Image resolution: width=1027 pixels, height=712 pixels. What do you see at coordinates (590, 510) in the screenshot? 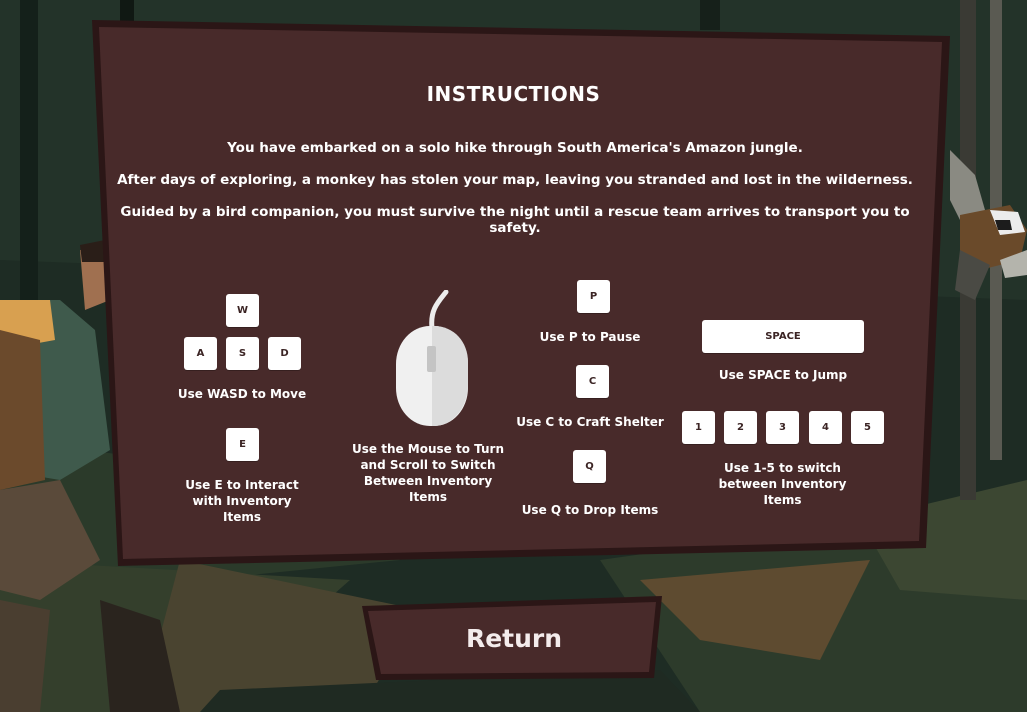
I see `drop-label: Use Q to Drop Items` at bounding box center [590, 510].